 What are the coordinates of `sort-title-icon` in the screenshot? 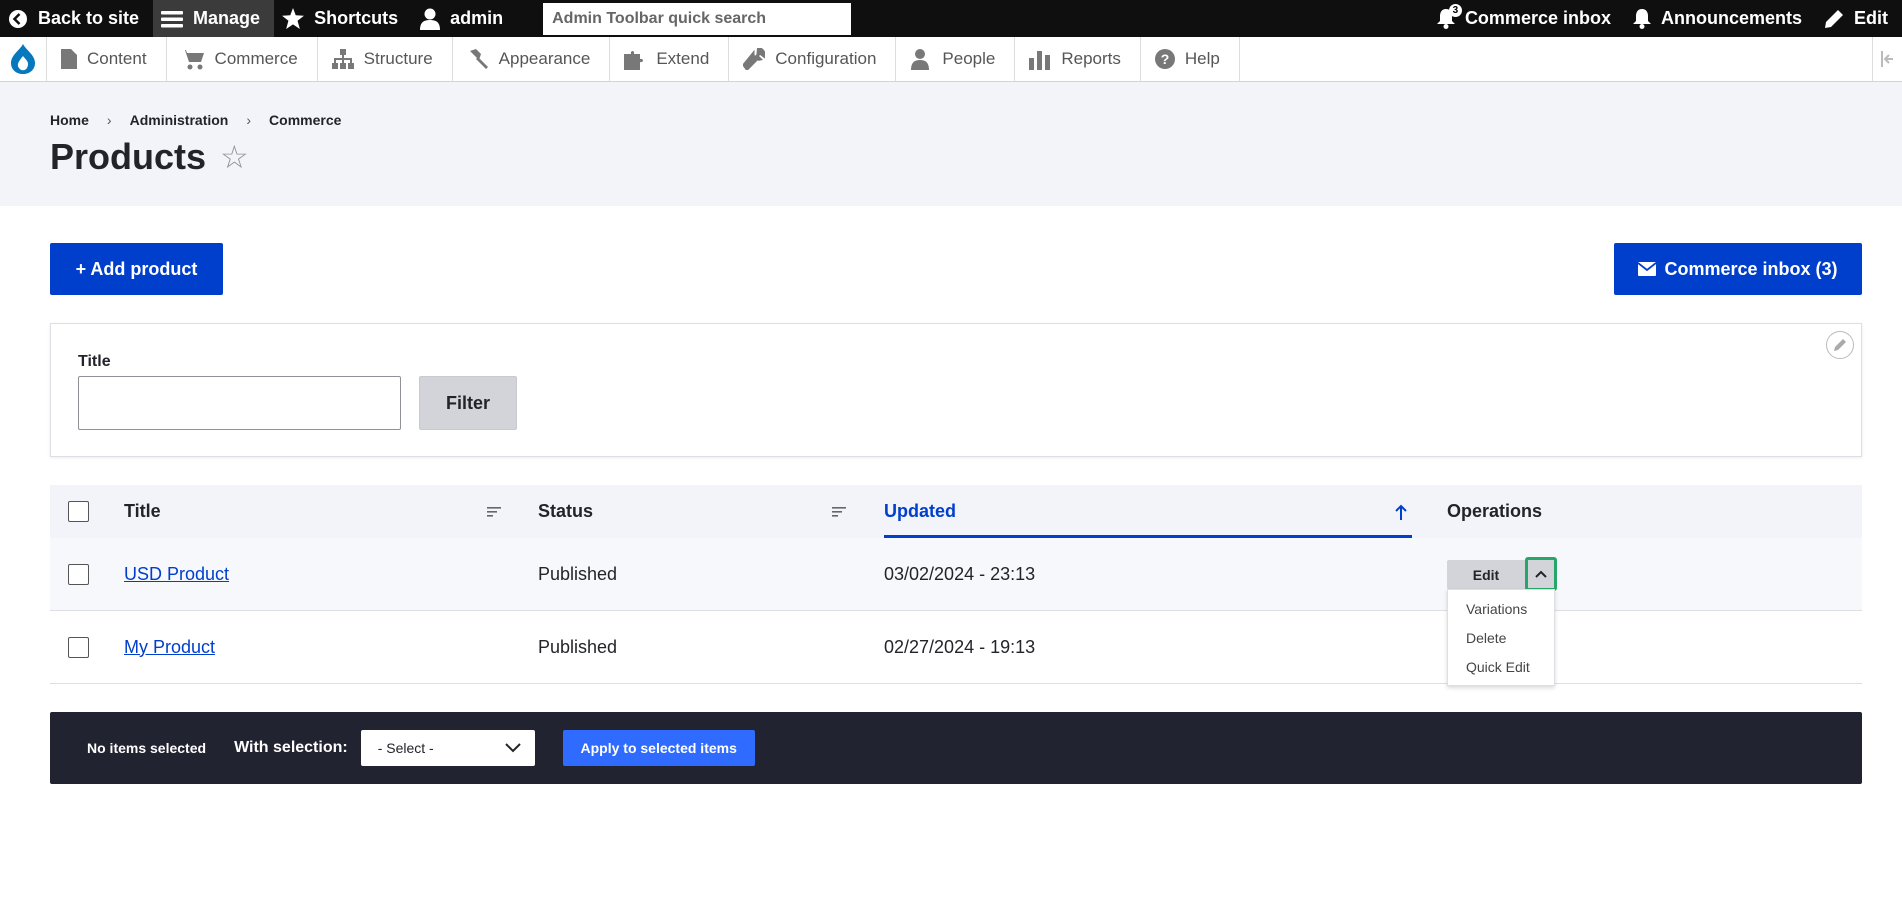 It's located at (494, 511).